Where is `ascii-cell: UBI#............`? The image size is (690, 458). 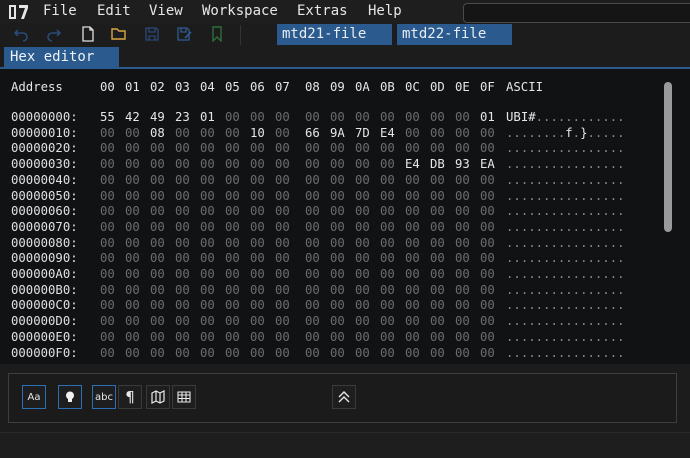
ascii-cell: UBI#............ is located at coordinates (565, 117).